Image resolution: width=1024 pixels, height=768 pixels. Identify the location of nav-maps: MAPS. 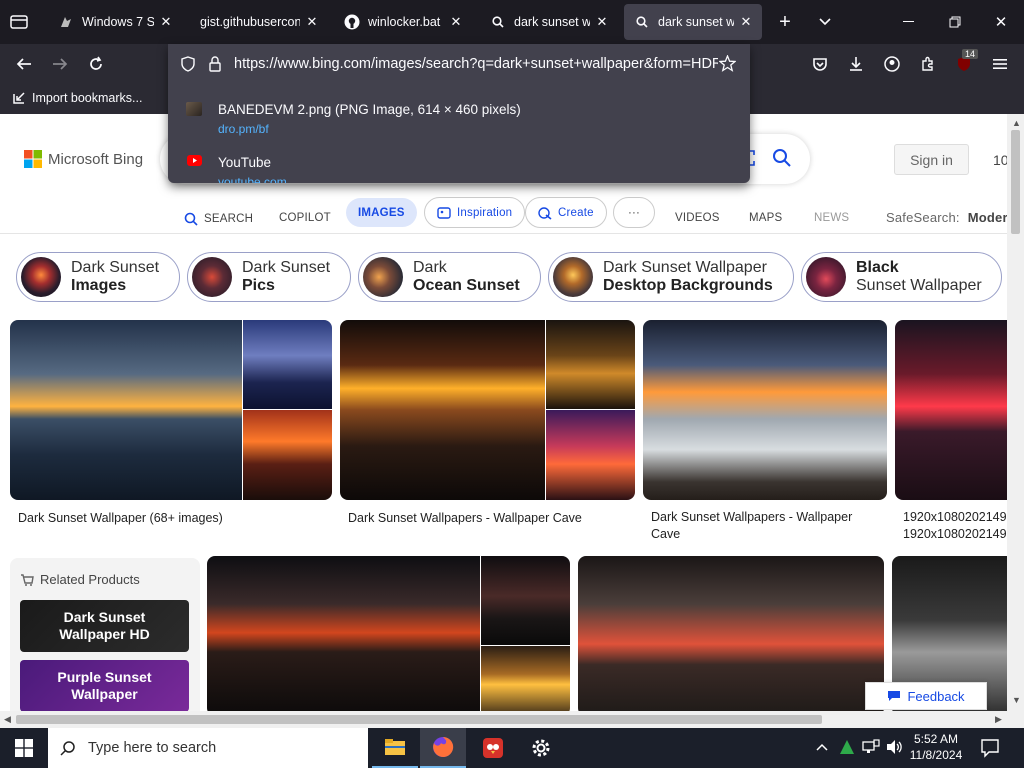
(765, 218).